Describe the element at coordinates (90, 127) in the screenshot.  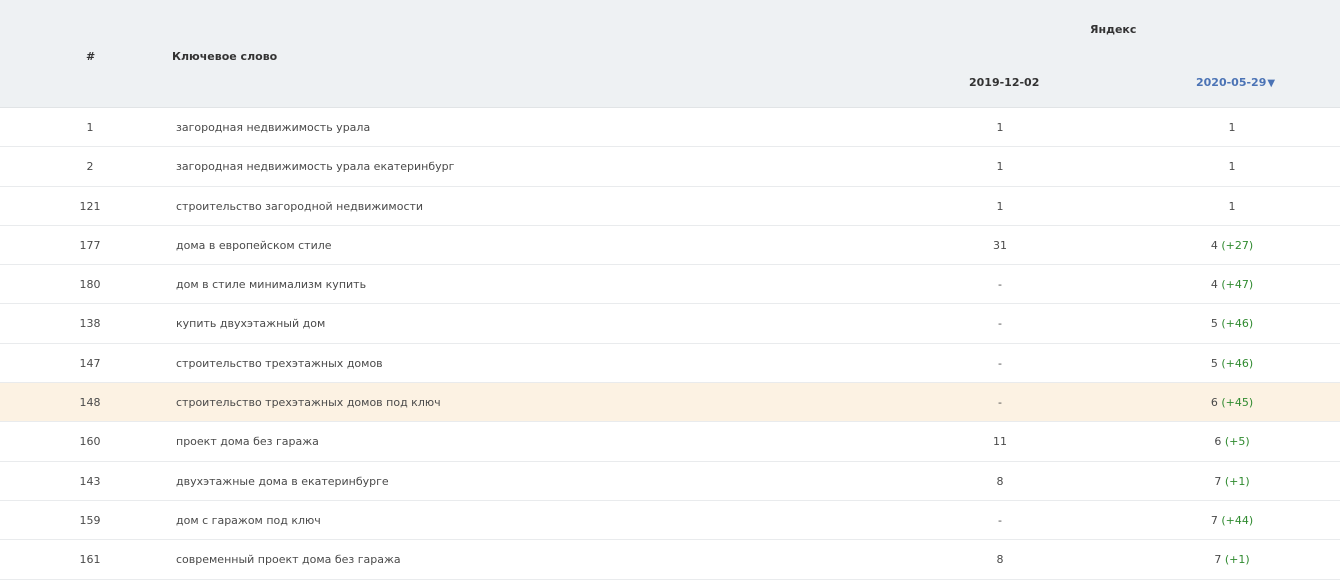
I see `row-number: 1` at that location.